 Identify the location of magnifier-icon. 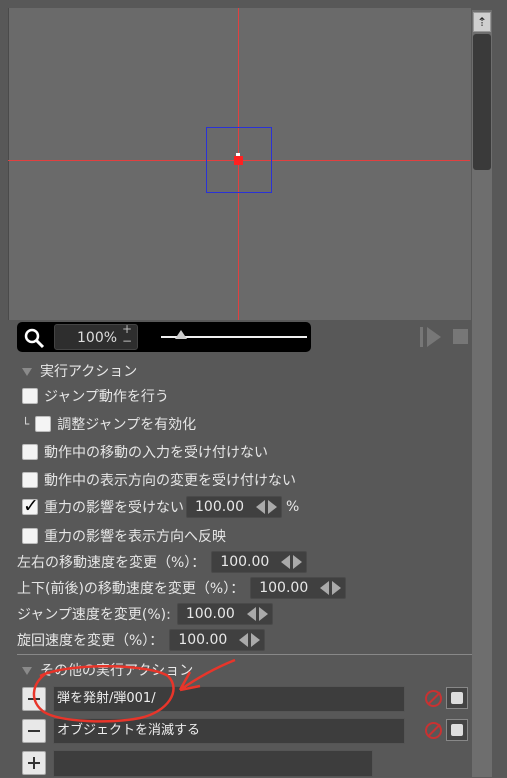
(34, 338).